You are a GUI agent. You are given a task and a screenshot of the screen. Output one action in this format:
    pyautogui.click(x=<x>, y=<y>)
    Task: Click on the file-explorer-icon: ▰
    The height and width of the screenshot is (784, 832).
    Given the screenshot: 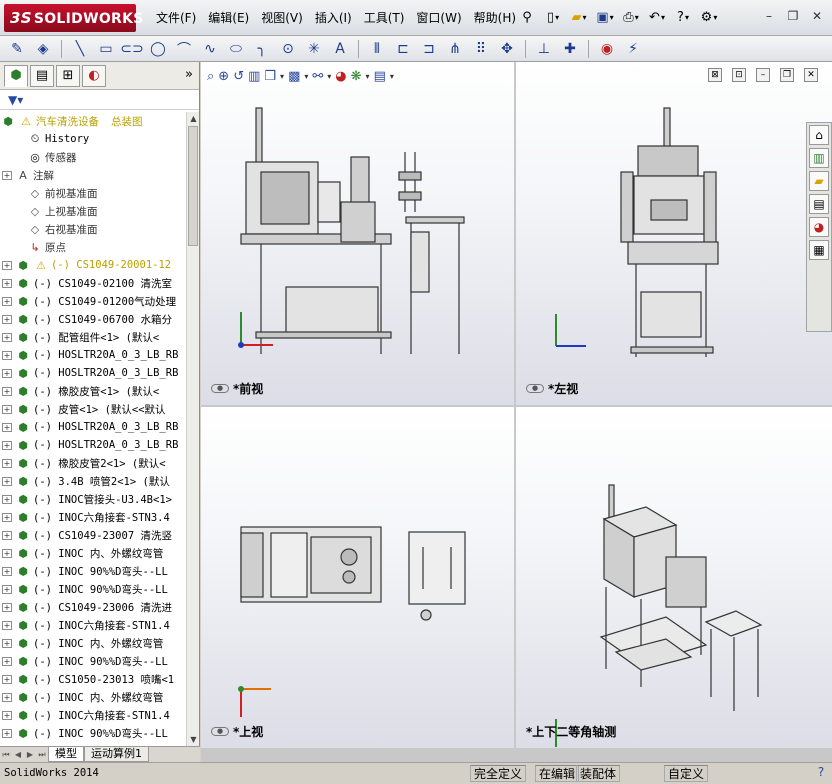 What is the action you would take?
    pyautogui.click(x=819, y=181)
    